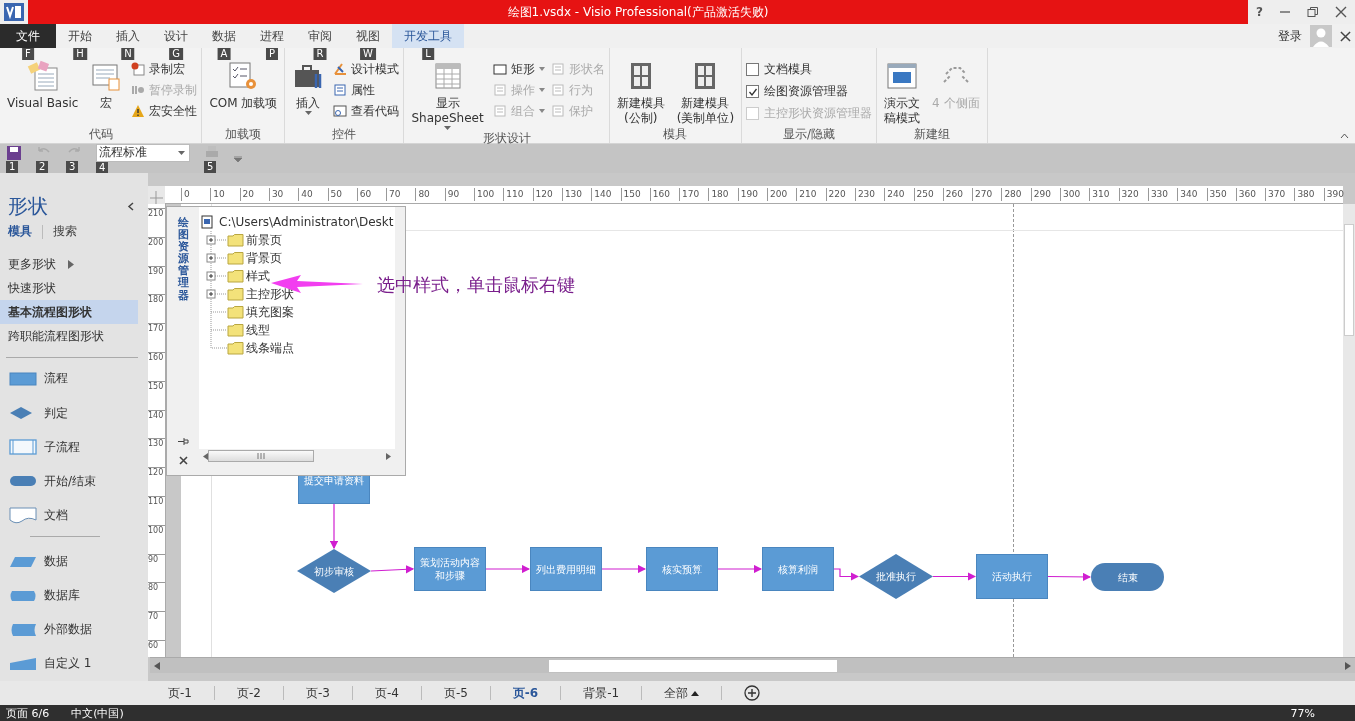 Image resolution: width=1355 pixels, height=721 pixels. Describe the element at coordinates (157, 665) in the screenshot. I see `scroll-left-icon` at that location.